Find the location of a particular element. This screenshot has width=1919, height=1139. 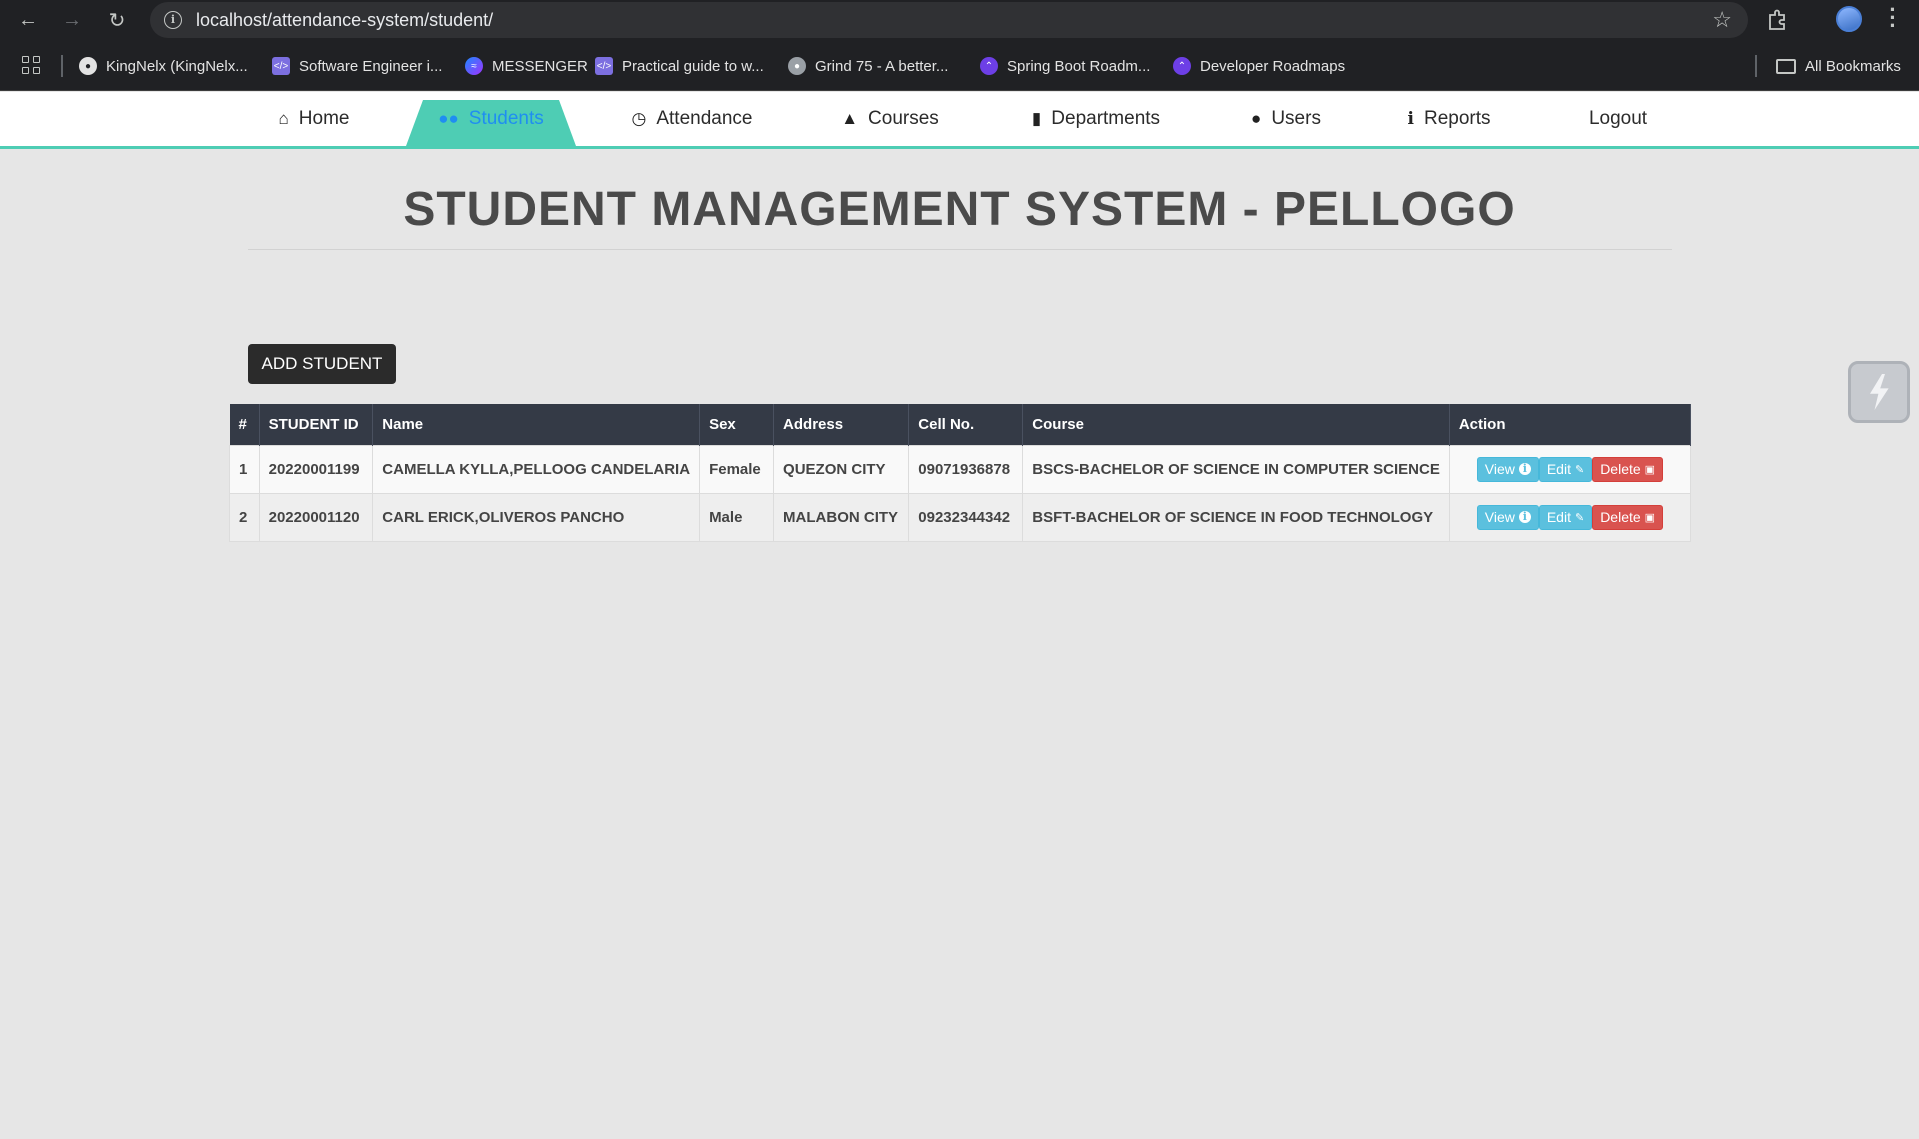

bookmark-separator is located at coordinates (1756, 66).